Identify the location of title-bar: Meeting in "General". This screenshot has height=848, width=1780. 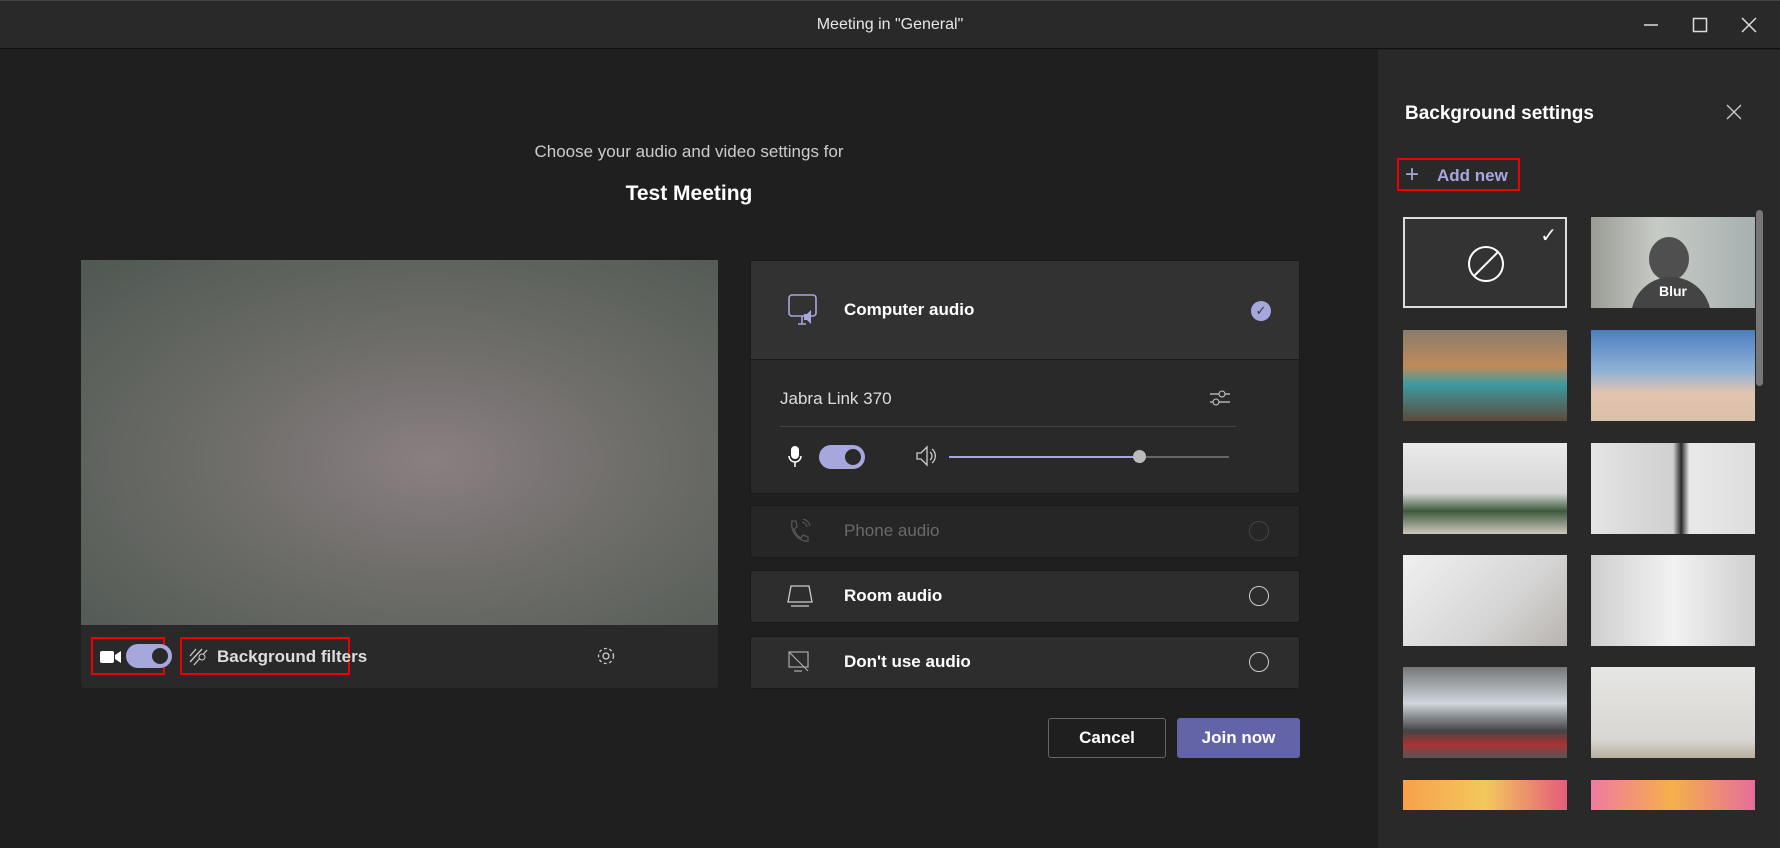
(890, 24).